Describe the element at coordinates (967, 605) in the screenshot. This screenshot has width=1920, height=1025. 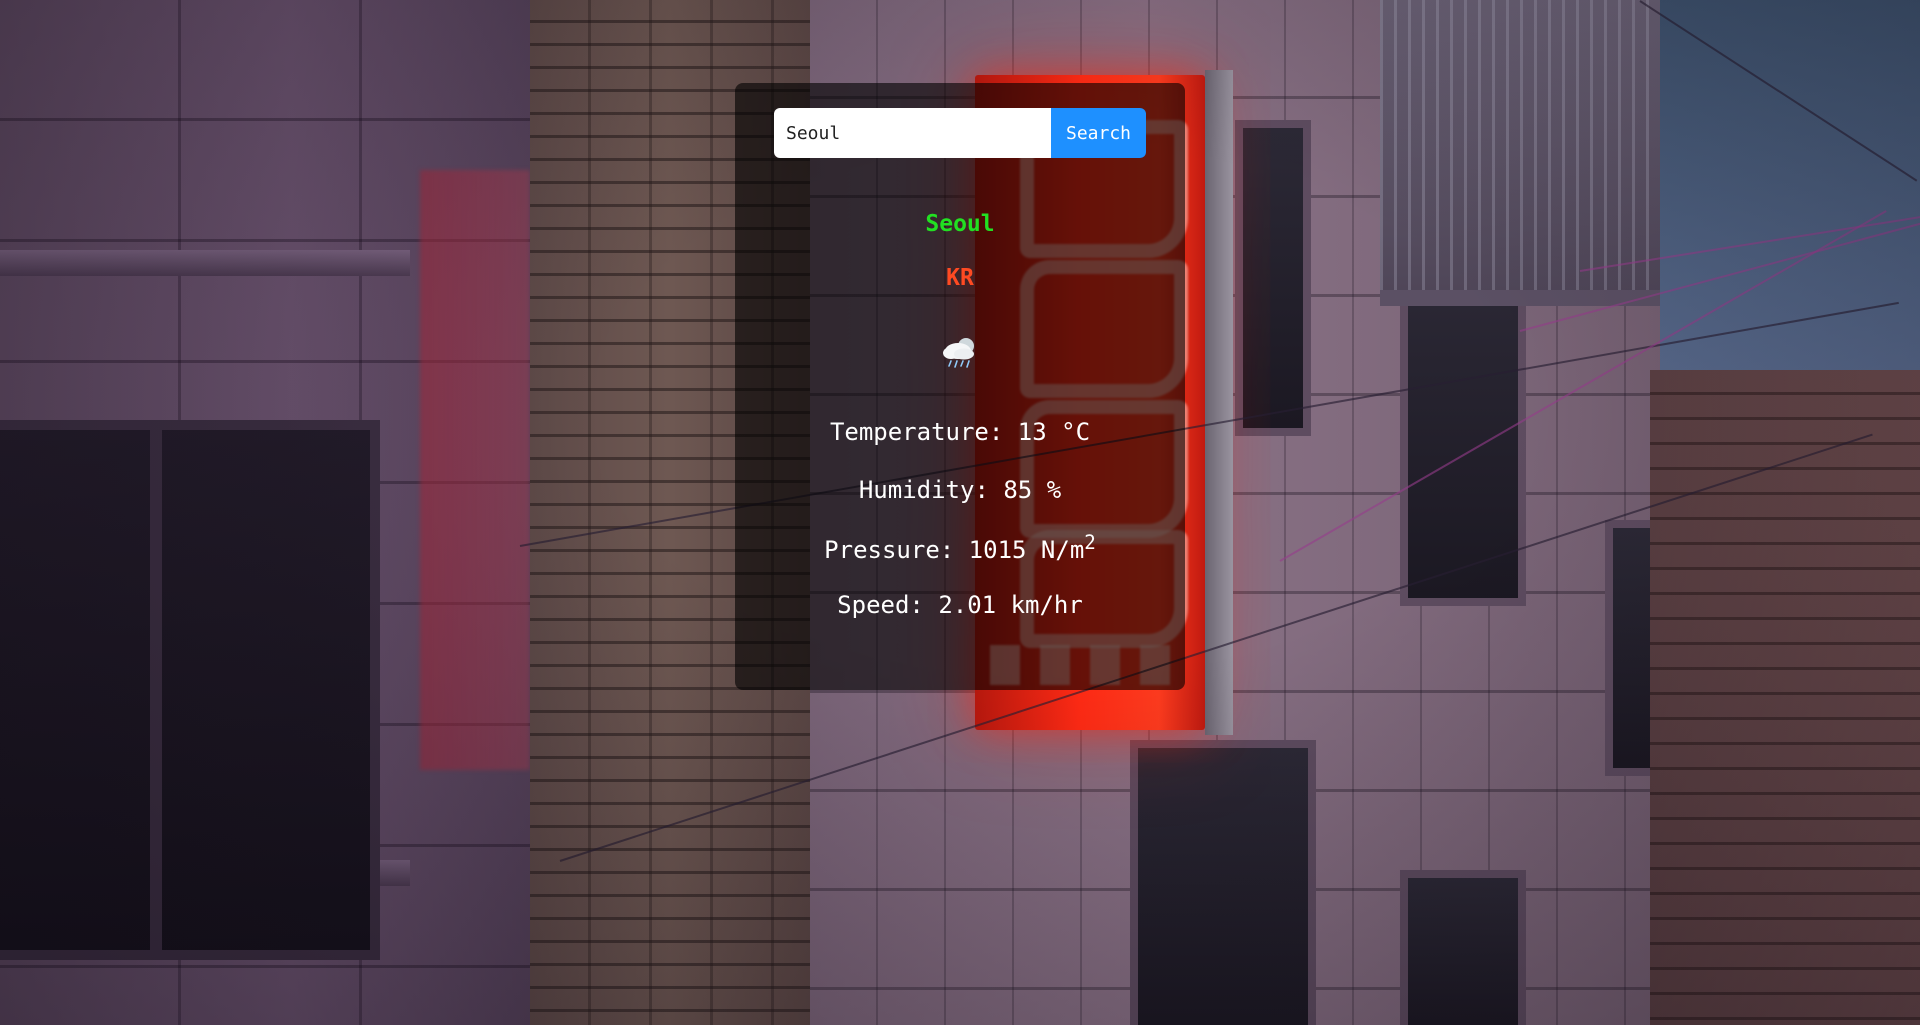
I see `speed-value: 2.01` at that location.